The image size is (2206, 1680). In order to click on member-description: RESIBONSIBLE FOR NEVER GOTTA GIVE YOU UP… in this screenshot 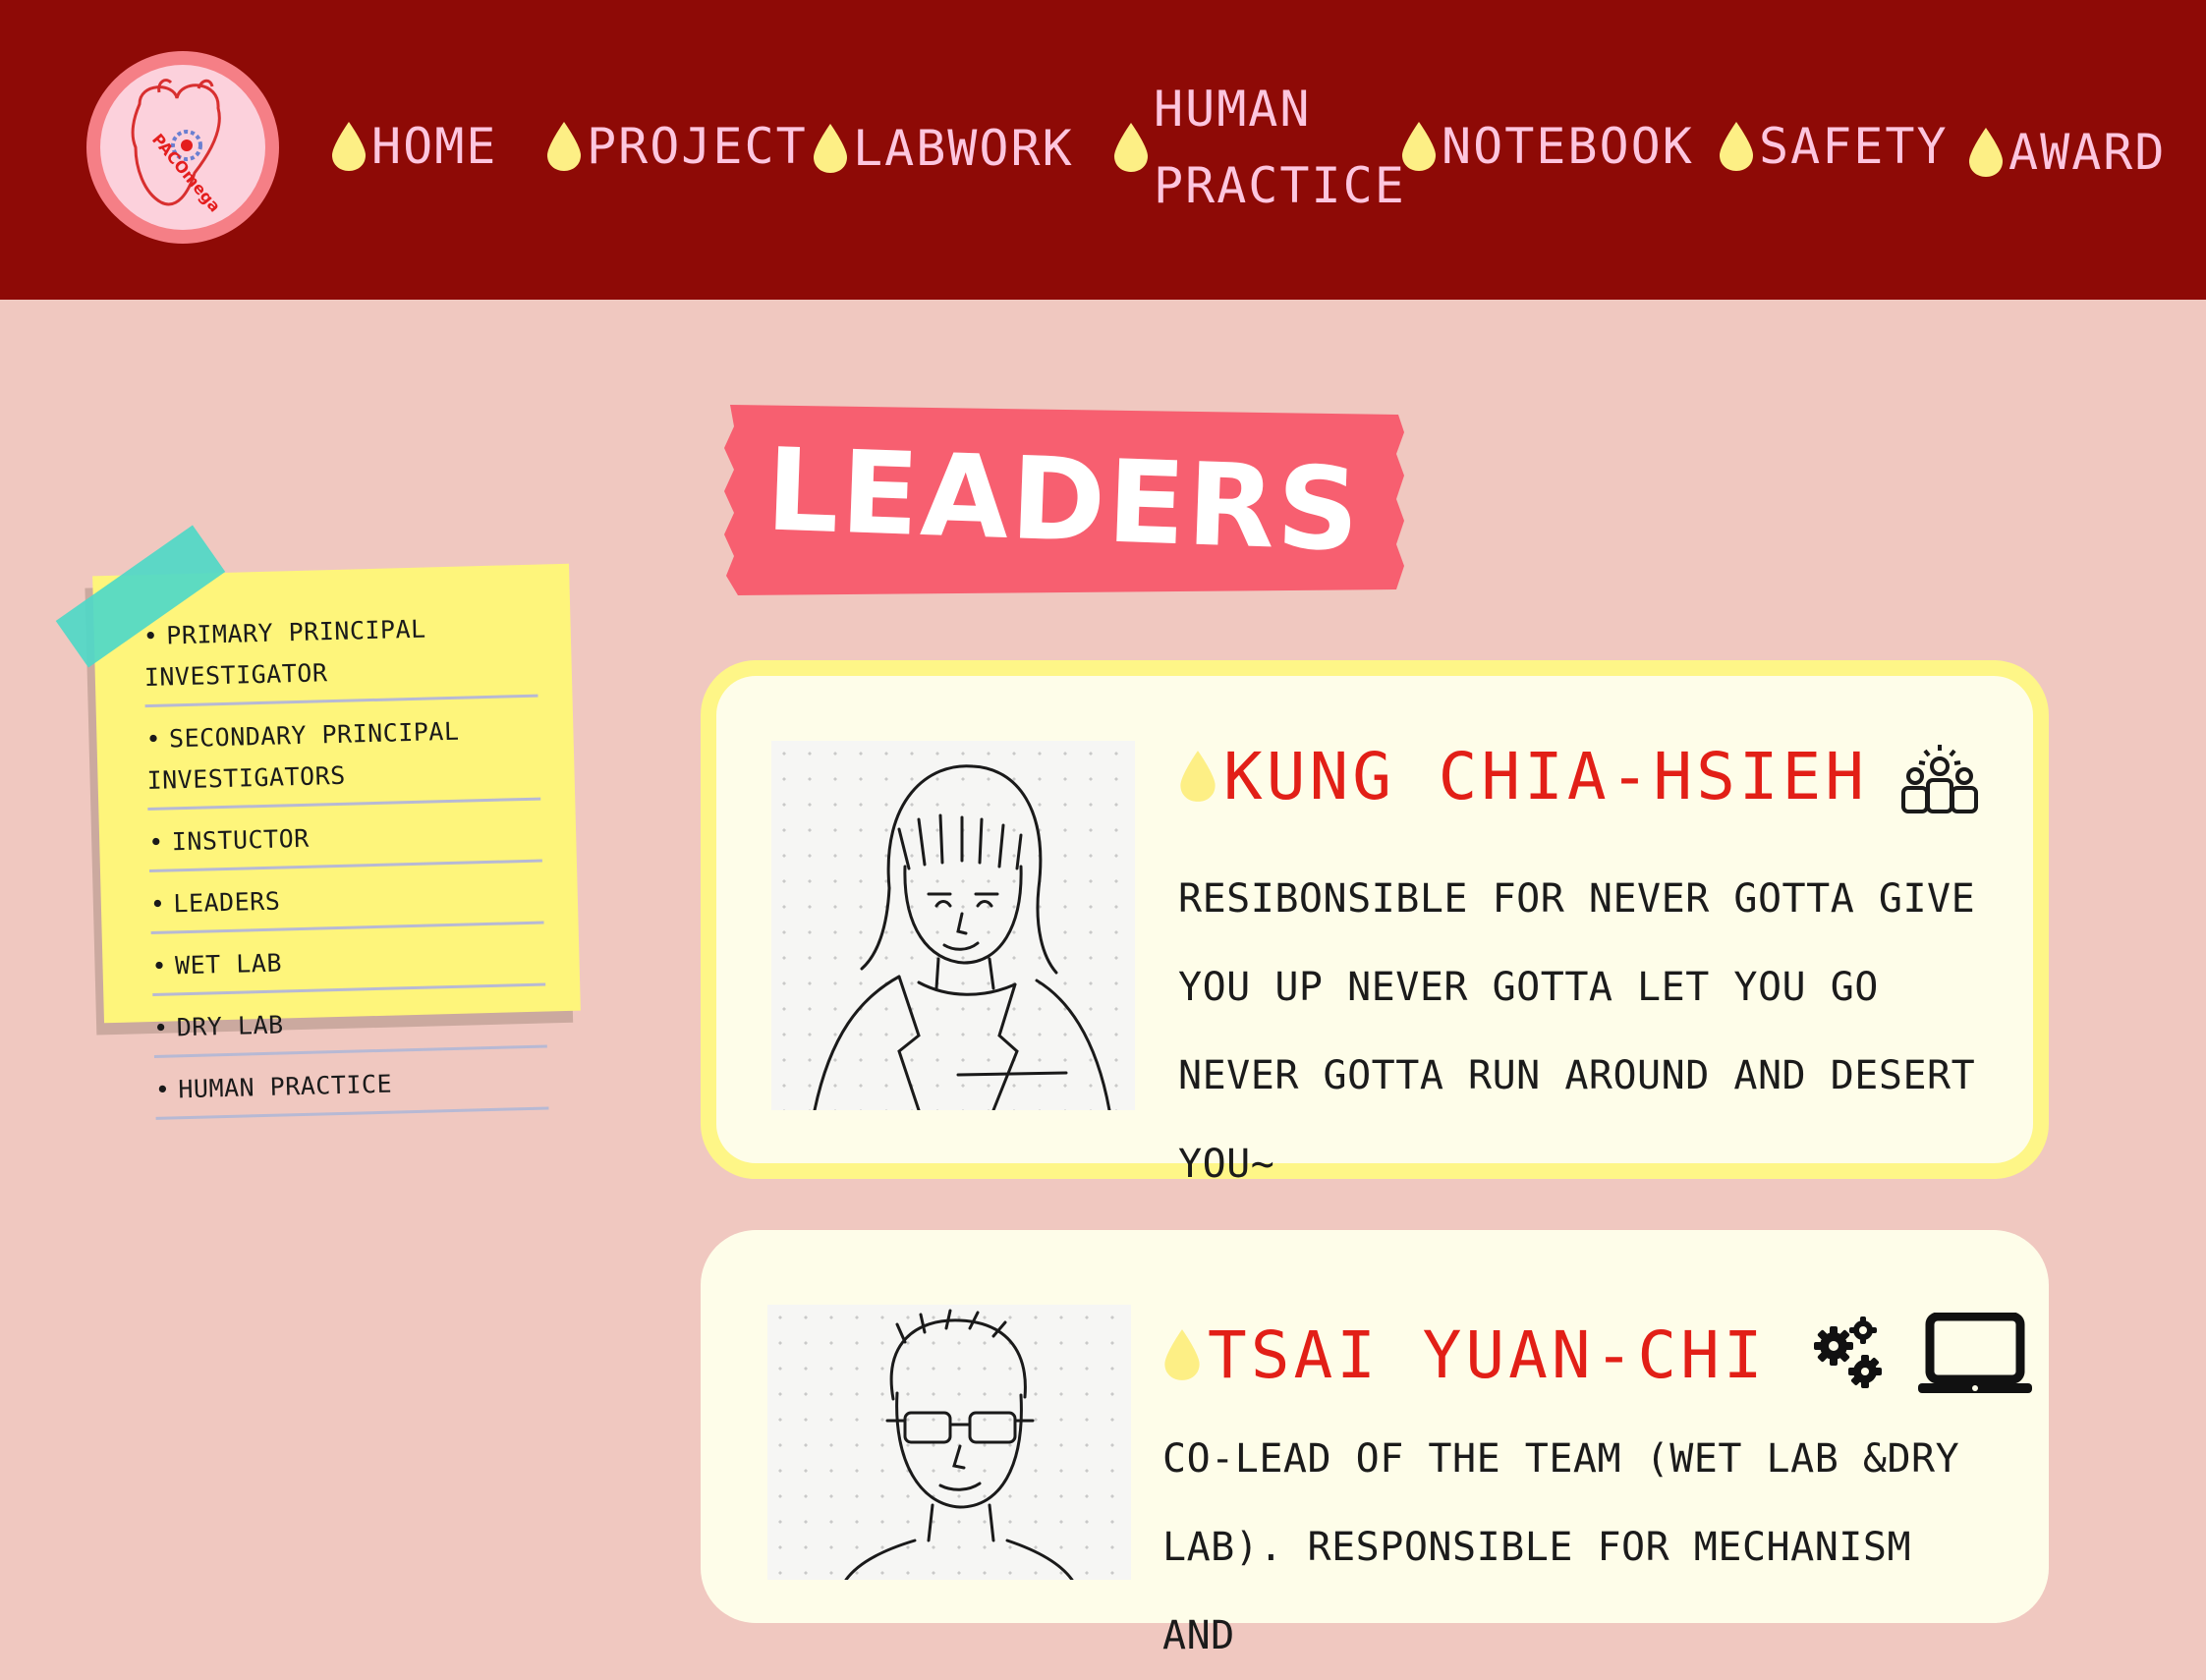, I will do `click(1577, 1031)`.